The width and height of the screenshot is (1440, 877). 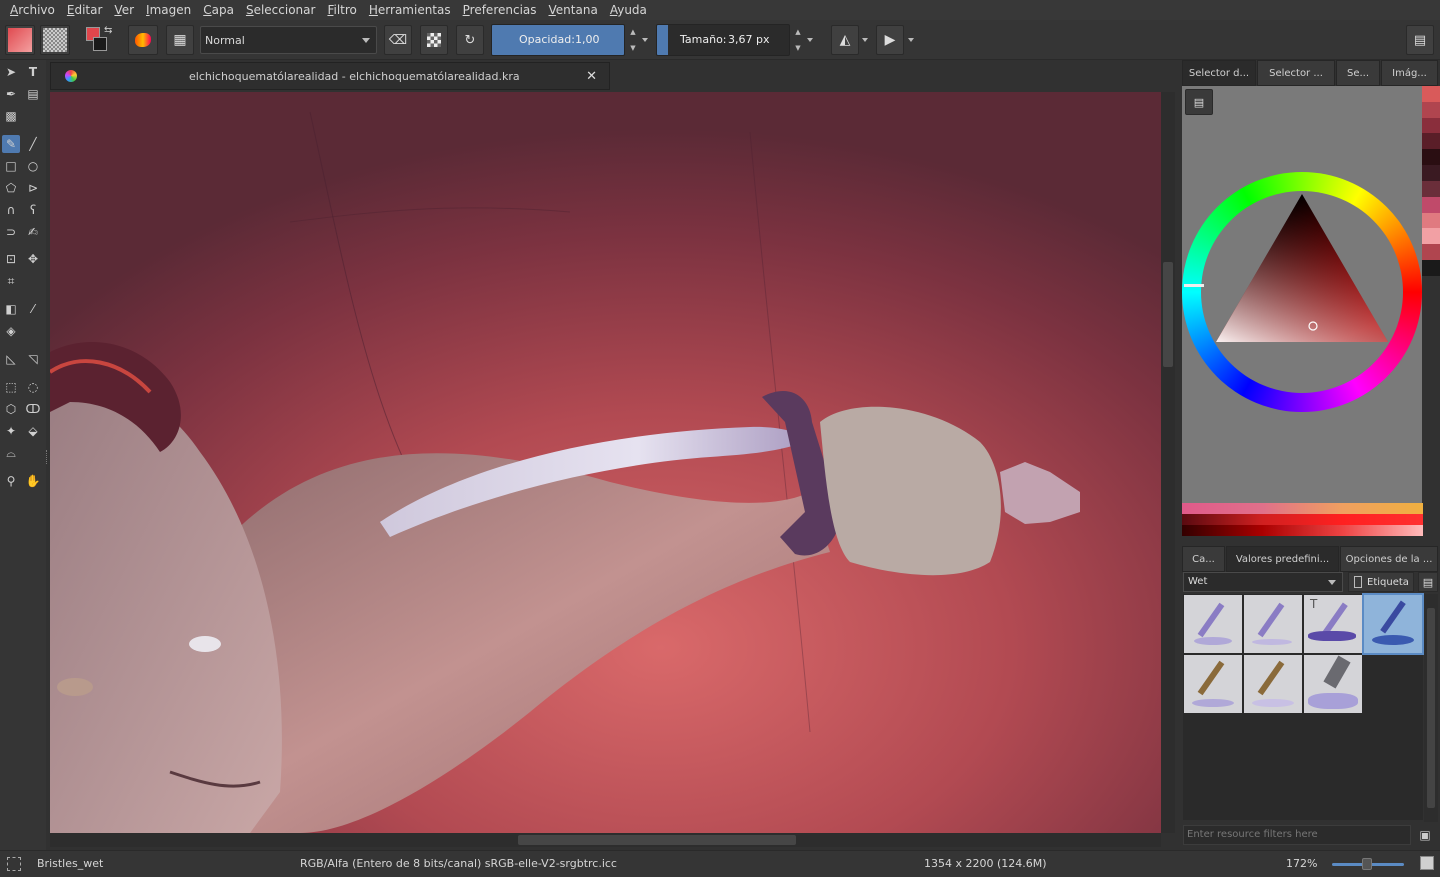 I want to click on tag-button: Etiqueta, so click(x=1381, y=582).